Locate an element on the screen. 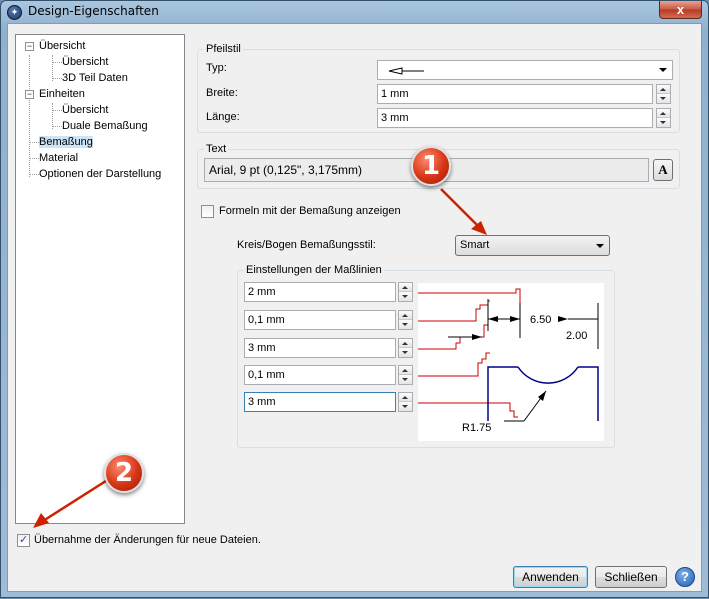 This screenshot has height=599, width=709. tree-item-uebersicht-sub: Übersicht is located at coordinates (85, 62).